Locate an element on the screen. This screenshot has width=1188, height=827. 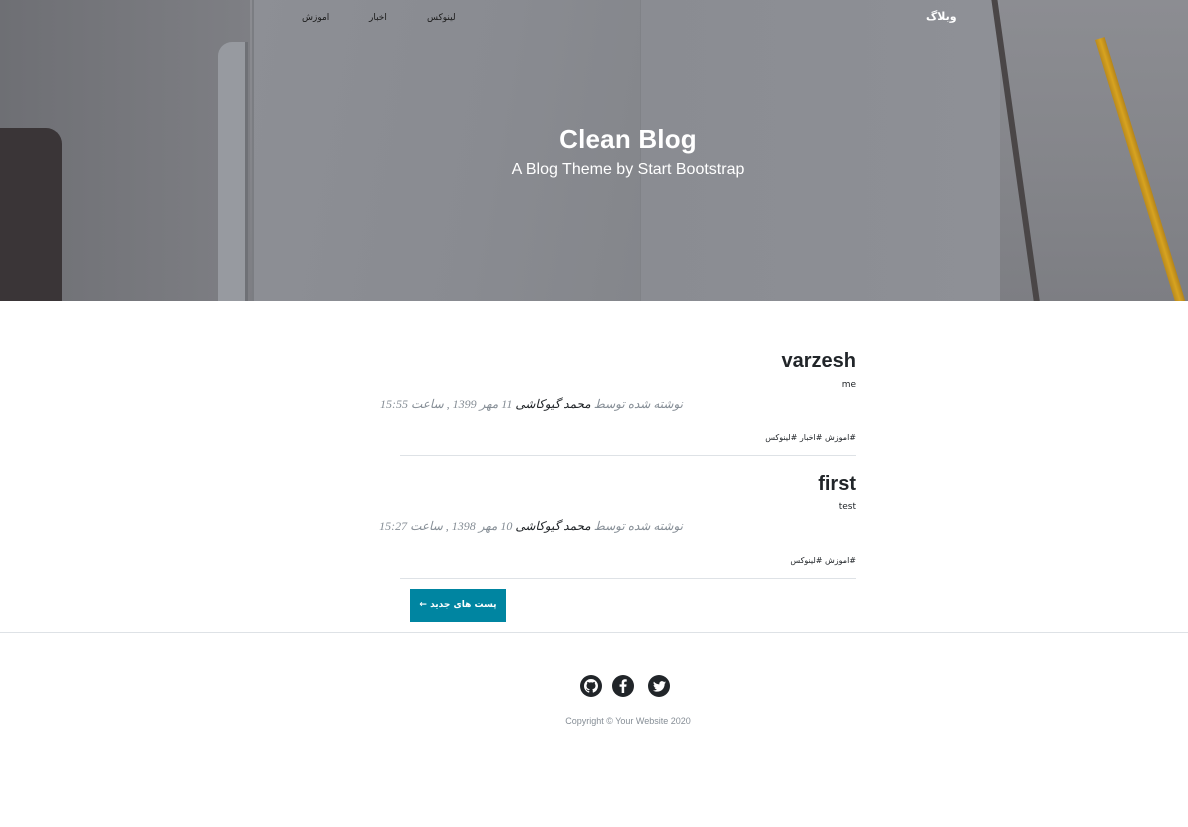
post-date: 11 مهر 1399 , ساعت 15:55 is located at coordinates (446, 404).